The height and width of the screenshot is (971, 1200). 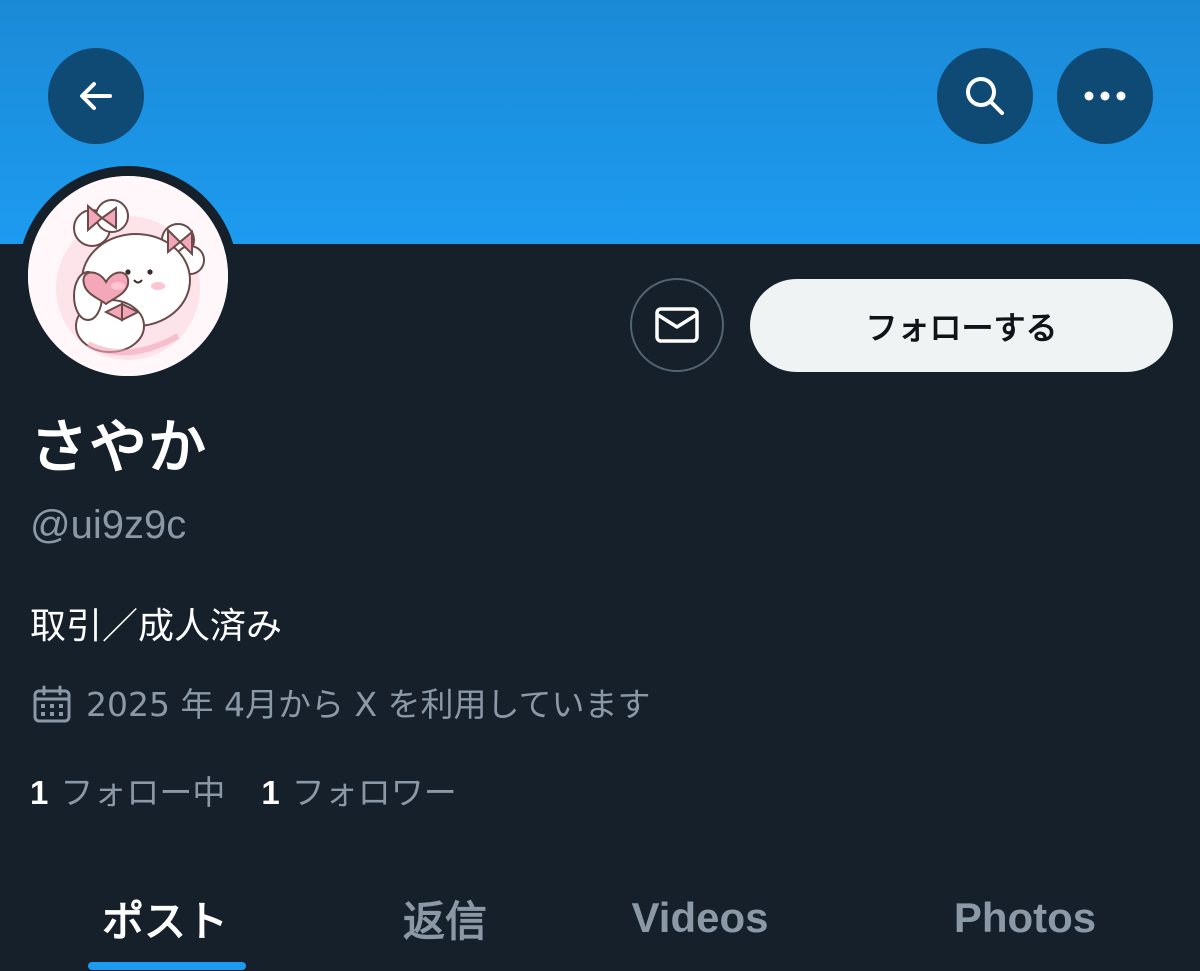 What do you see at coordinates (167, 966) in the screenshot?
I see `active-tab-indicator` at bounding box center [167, 966].